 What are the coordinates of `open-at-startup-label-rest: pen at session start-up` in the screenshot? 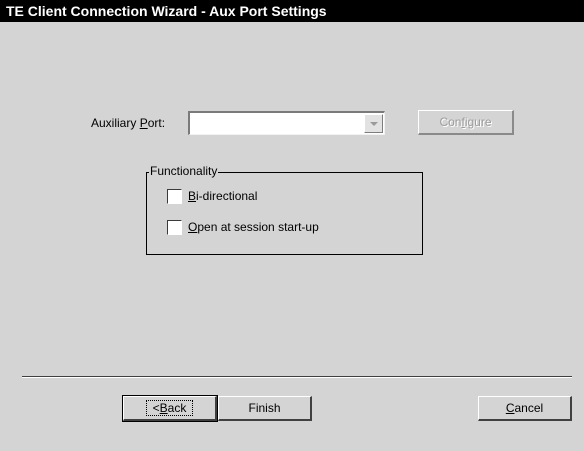 It's located at (258, 227).